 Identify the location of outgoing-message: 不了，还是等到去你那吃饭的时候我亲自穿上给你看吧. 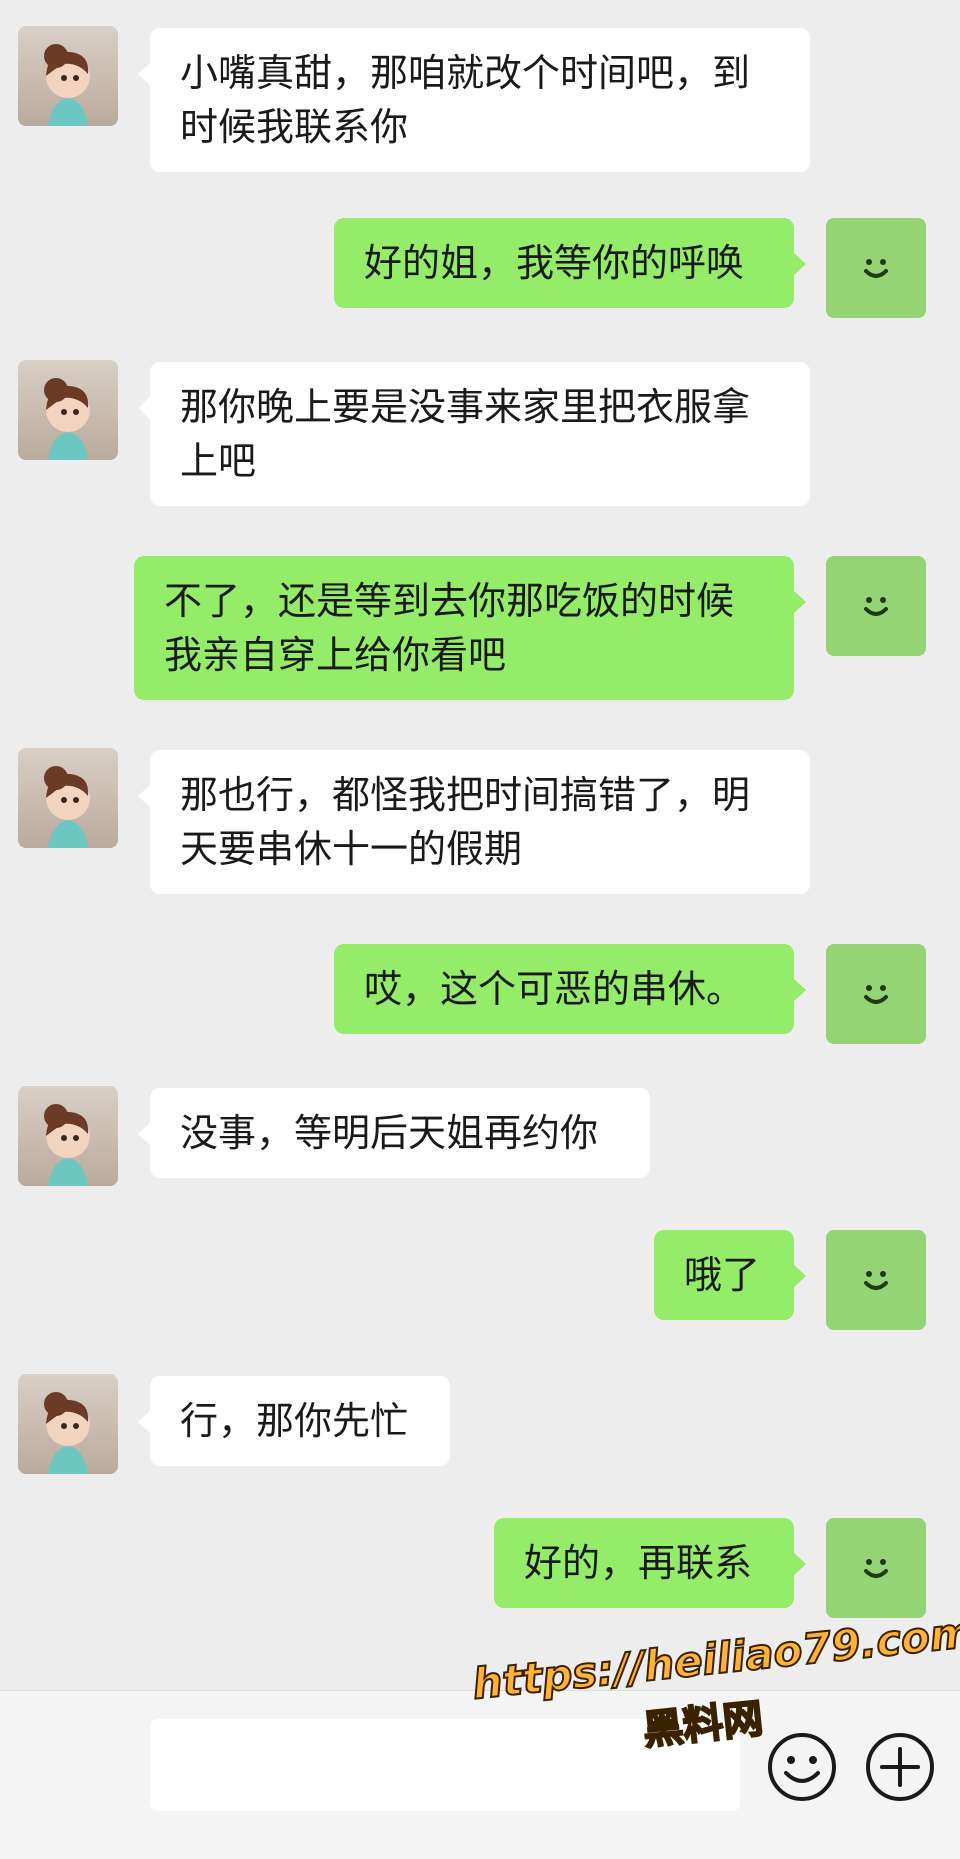
(470, 628).